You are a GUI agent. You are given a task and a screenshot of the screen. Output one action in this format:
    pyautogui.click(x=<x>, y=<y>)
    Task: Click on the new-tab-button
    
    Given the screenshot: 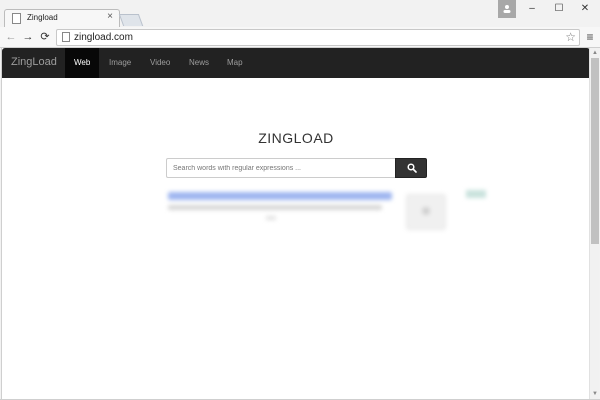 What is the action you would take?
    pyautogui.click(x=131, y=20)
    